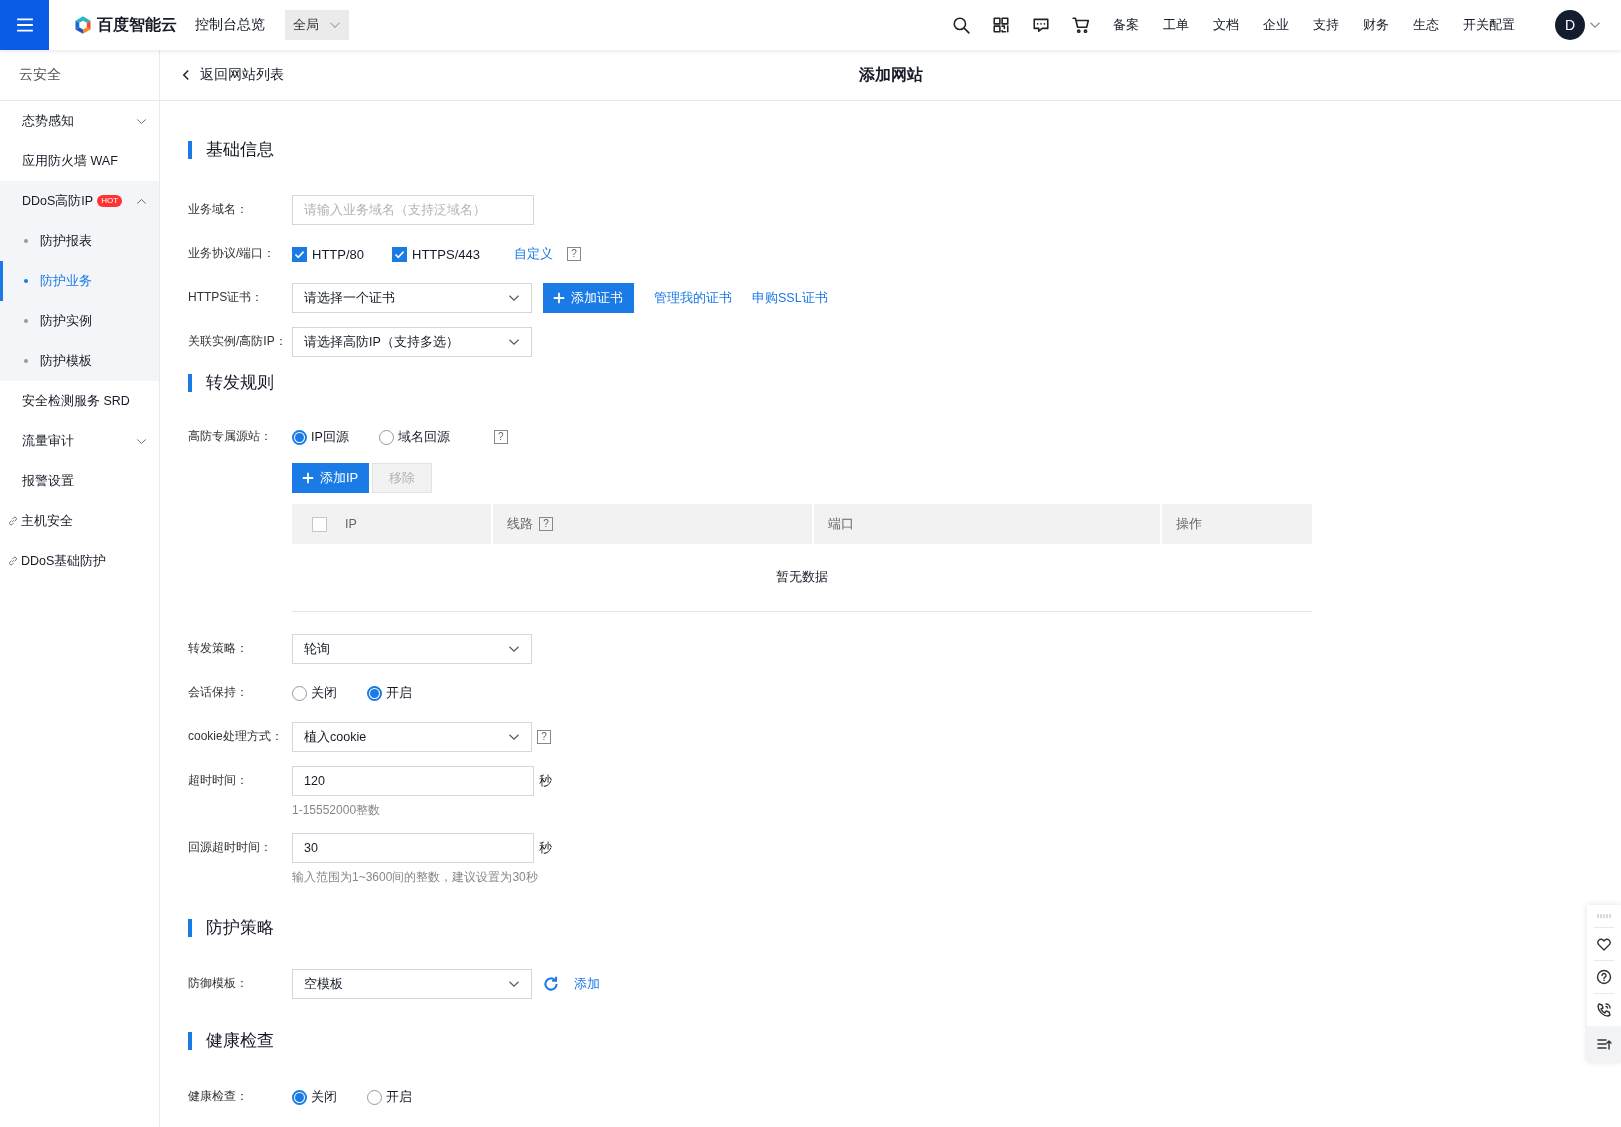 Image resolution: width=1621 pixels, height=1127 pixels. I want to click on field-label: HTTPS证书：, so click(226, 297).